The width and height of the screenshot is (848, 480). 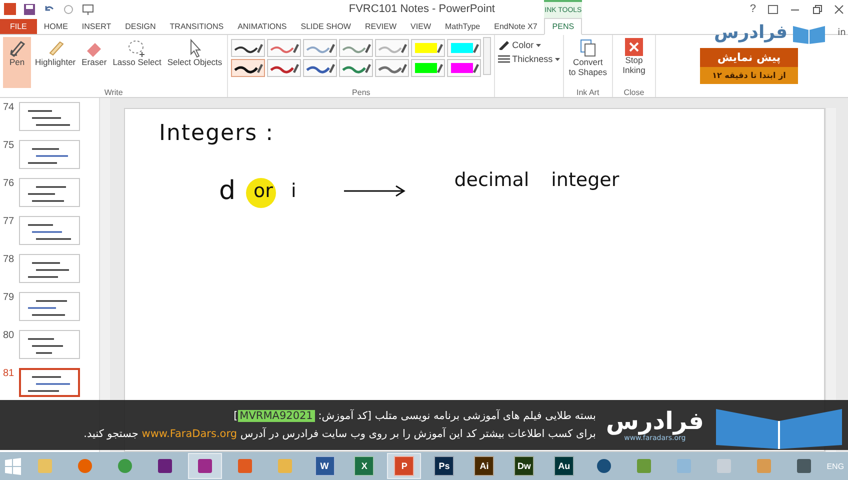 I want to click on taskbar-app-button: Ps, so click(x=444, y=466).